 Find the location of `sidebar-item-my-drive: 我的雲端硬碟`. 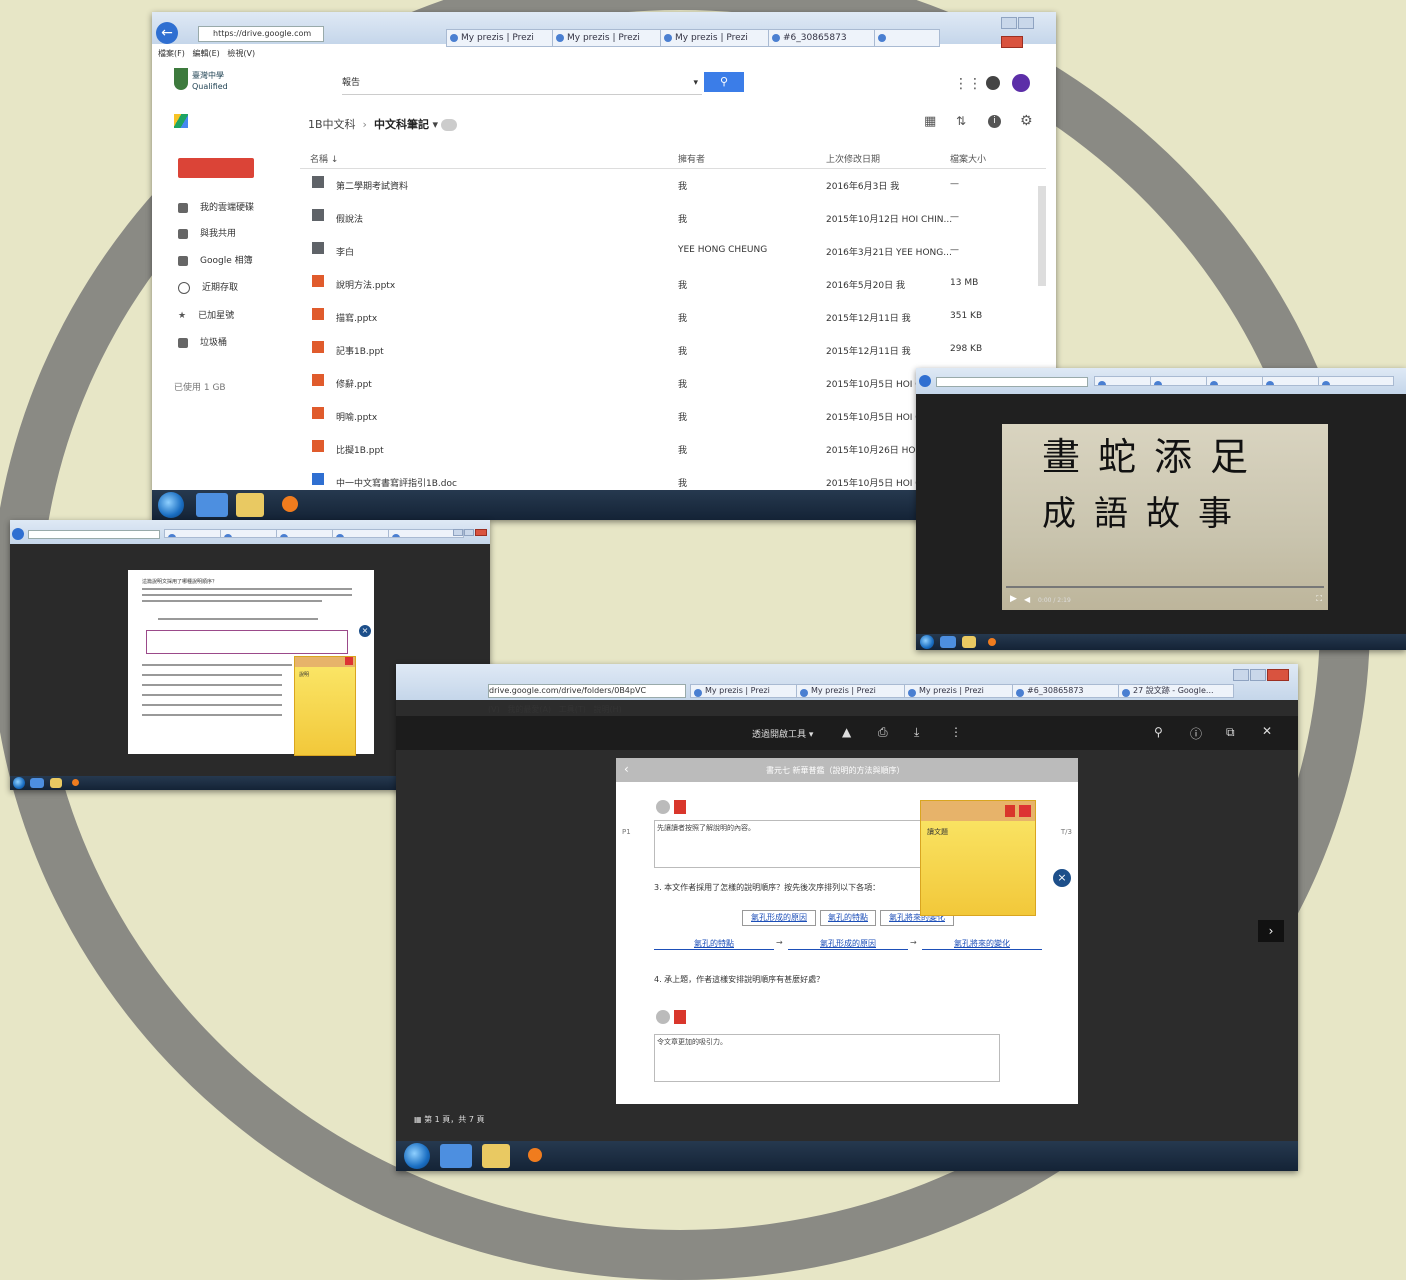

sidebar-item-my-drive: 我的雲端硬碟 is located at coordinates (216, 206).